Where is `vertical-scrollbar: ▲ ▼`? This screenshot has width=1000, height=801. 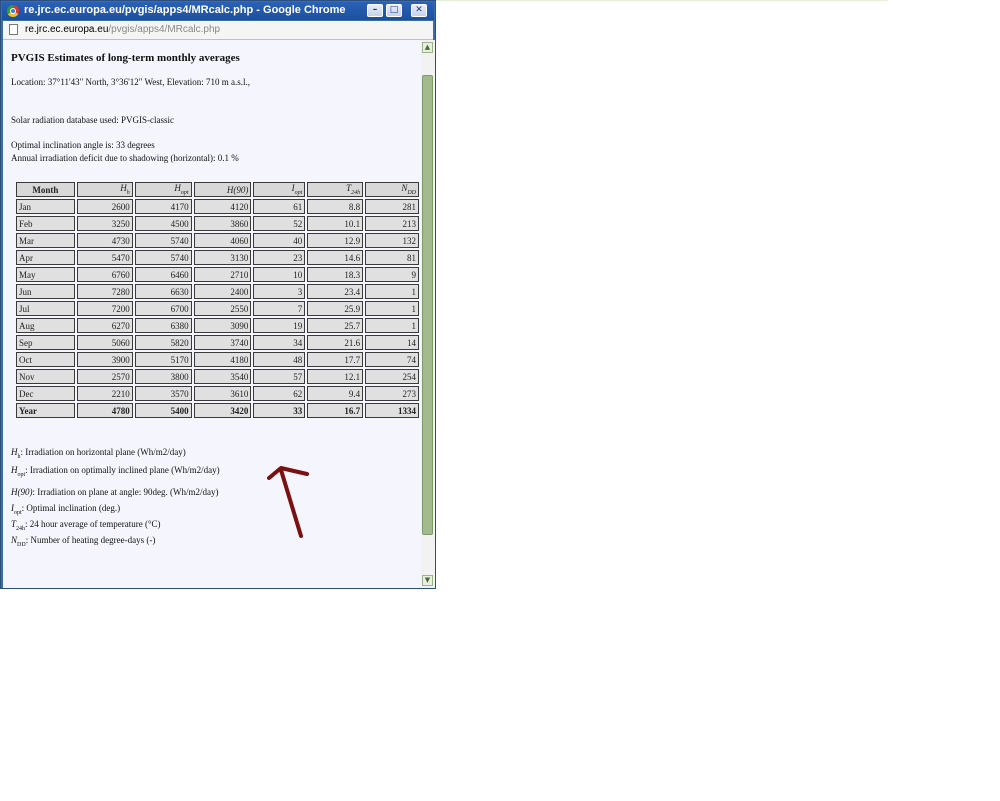
vertical-scrollbar: ▲ ▼ is located at coordinates (428, 314).